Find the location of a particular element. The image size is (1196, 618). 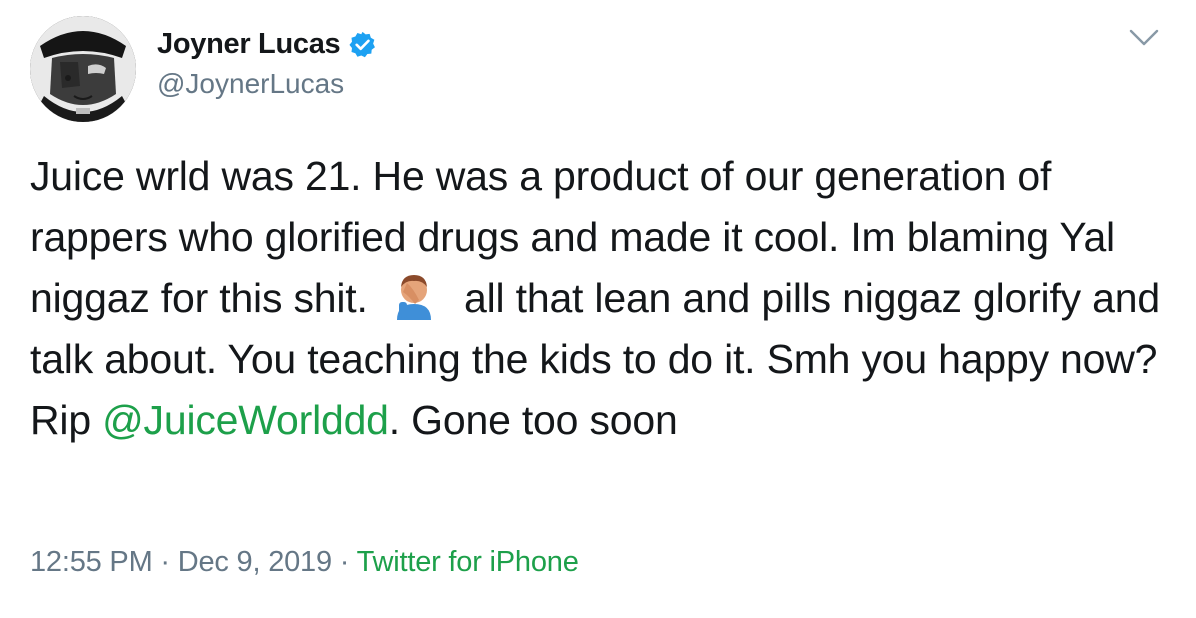

profile-photo is located at coordinates (83, 69).